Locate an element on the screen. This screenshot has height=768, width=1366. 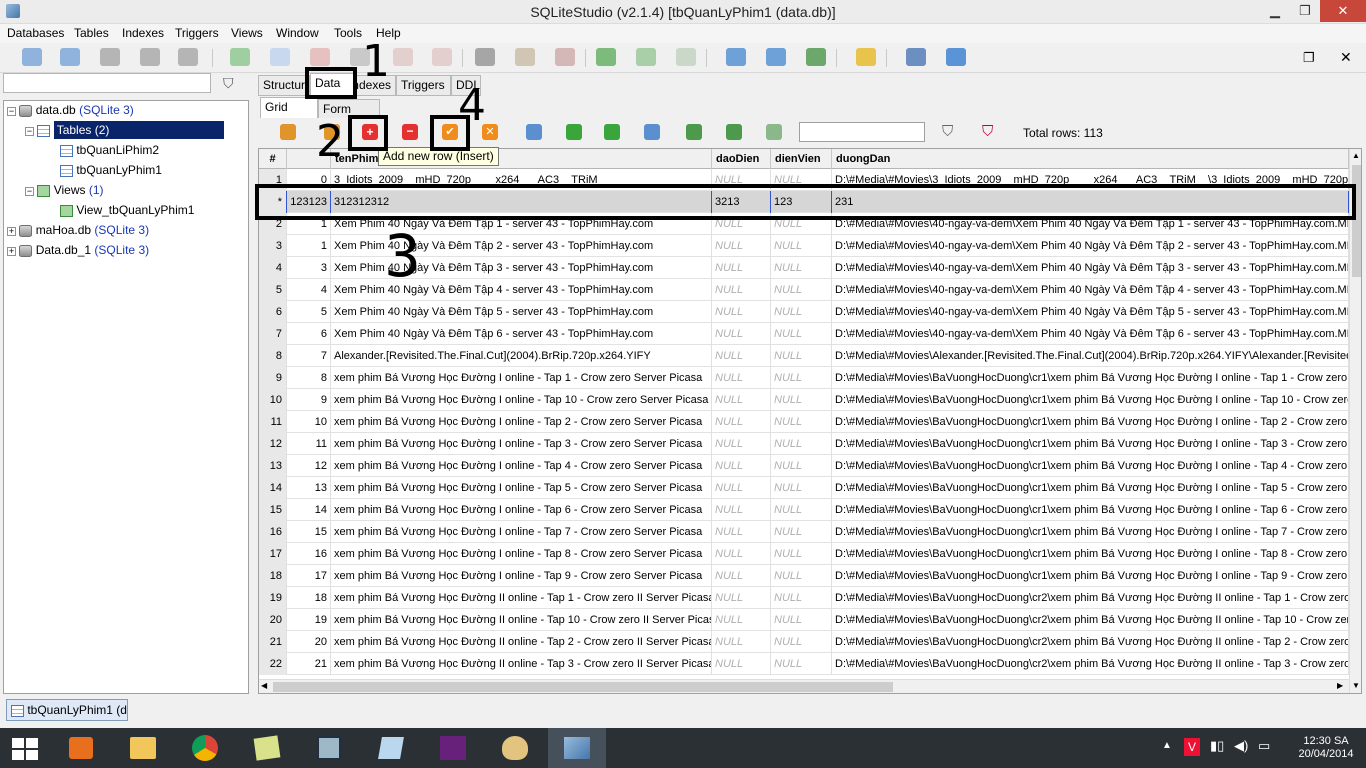
new-table-icon is located at coordinates (240, 57).